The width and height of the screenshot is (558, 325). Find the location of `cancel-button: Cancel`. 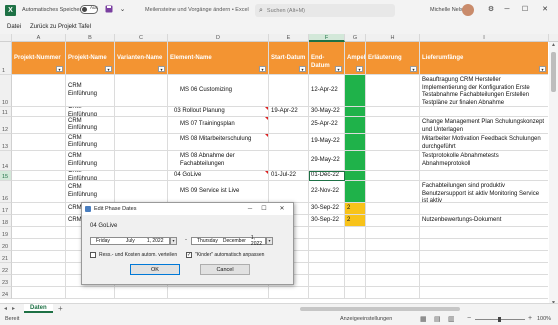

cancel-button: Cancel is located at coordinates (225, 269).